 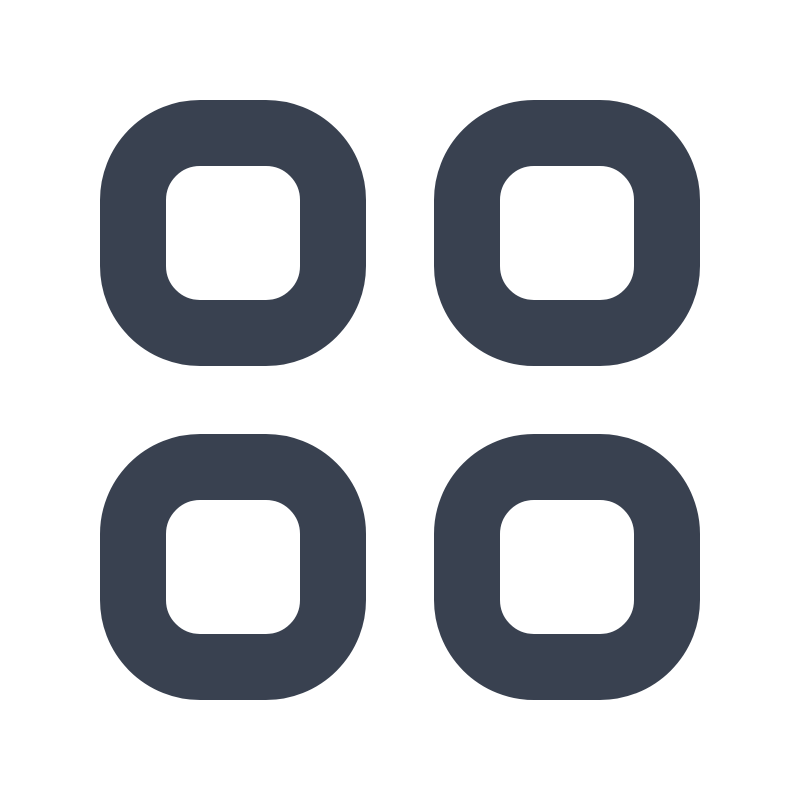 I want to click on grid-cell-top-left-icon, so click(x=233, y=233).